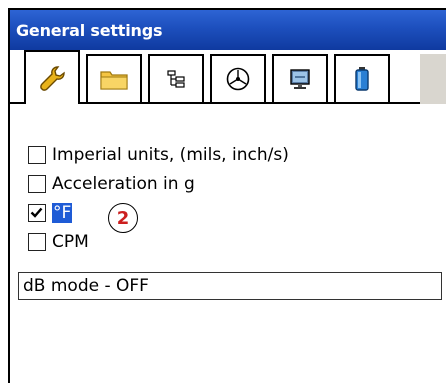  Describe the element at coordinates (62, 213) in the screenshot. I see `fahrenheit-label: °F` at that location.